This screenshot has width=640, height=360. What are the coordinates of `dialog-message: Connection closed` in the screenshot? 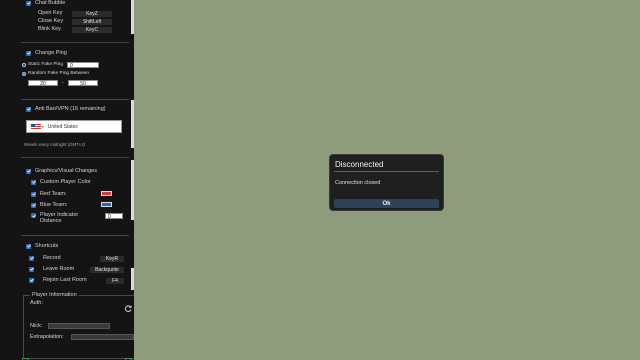 It's located at (358, 183).